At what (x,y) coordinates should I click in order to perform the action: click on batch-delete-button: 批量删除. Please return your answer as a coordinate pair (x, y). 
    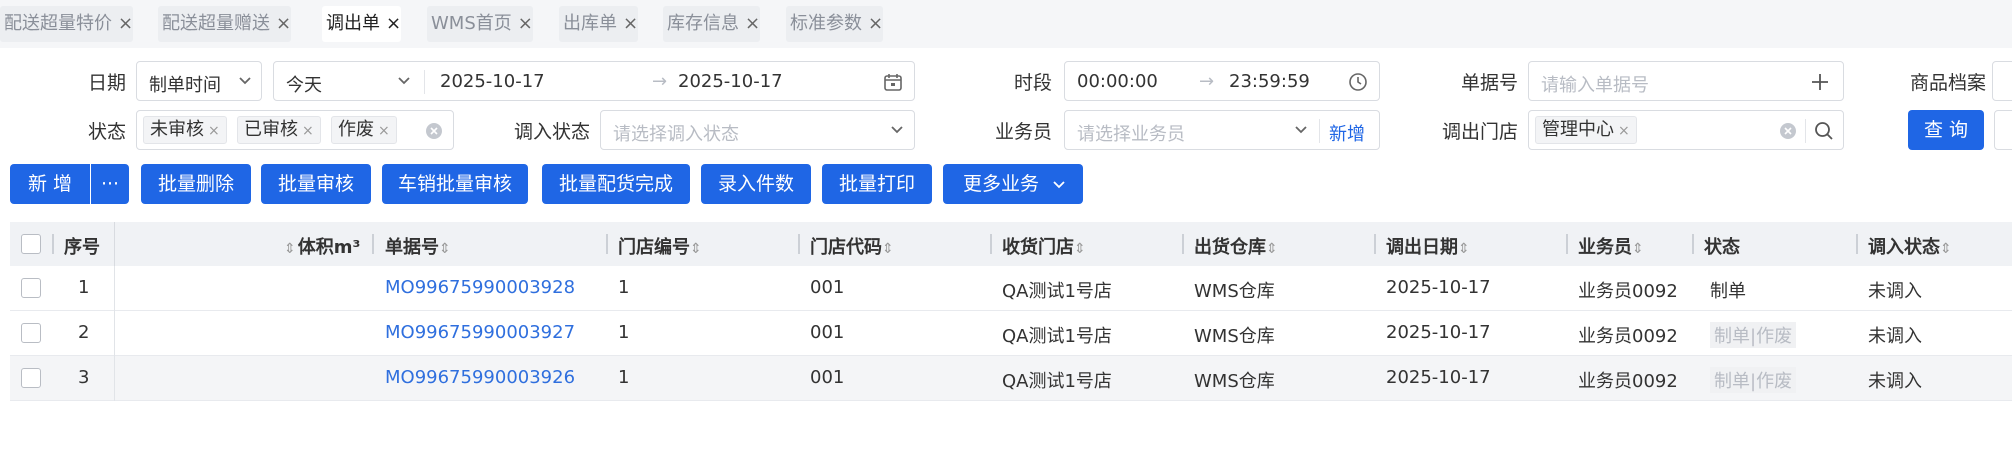
    Looking at the image, I should click on (196, 184).